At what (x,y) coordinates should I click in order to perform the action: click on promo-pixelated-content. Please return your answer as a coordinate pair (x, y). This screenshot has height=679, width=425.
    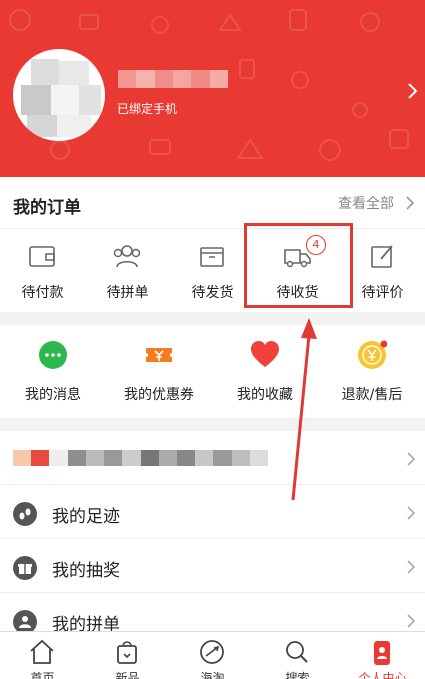
    Looking at the image, I should click on (141, 458).